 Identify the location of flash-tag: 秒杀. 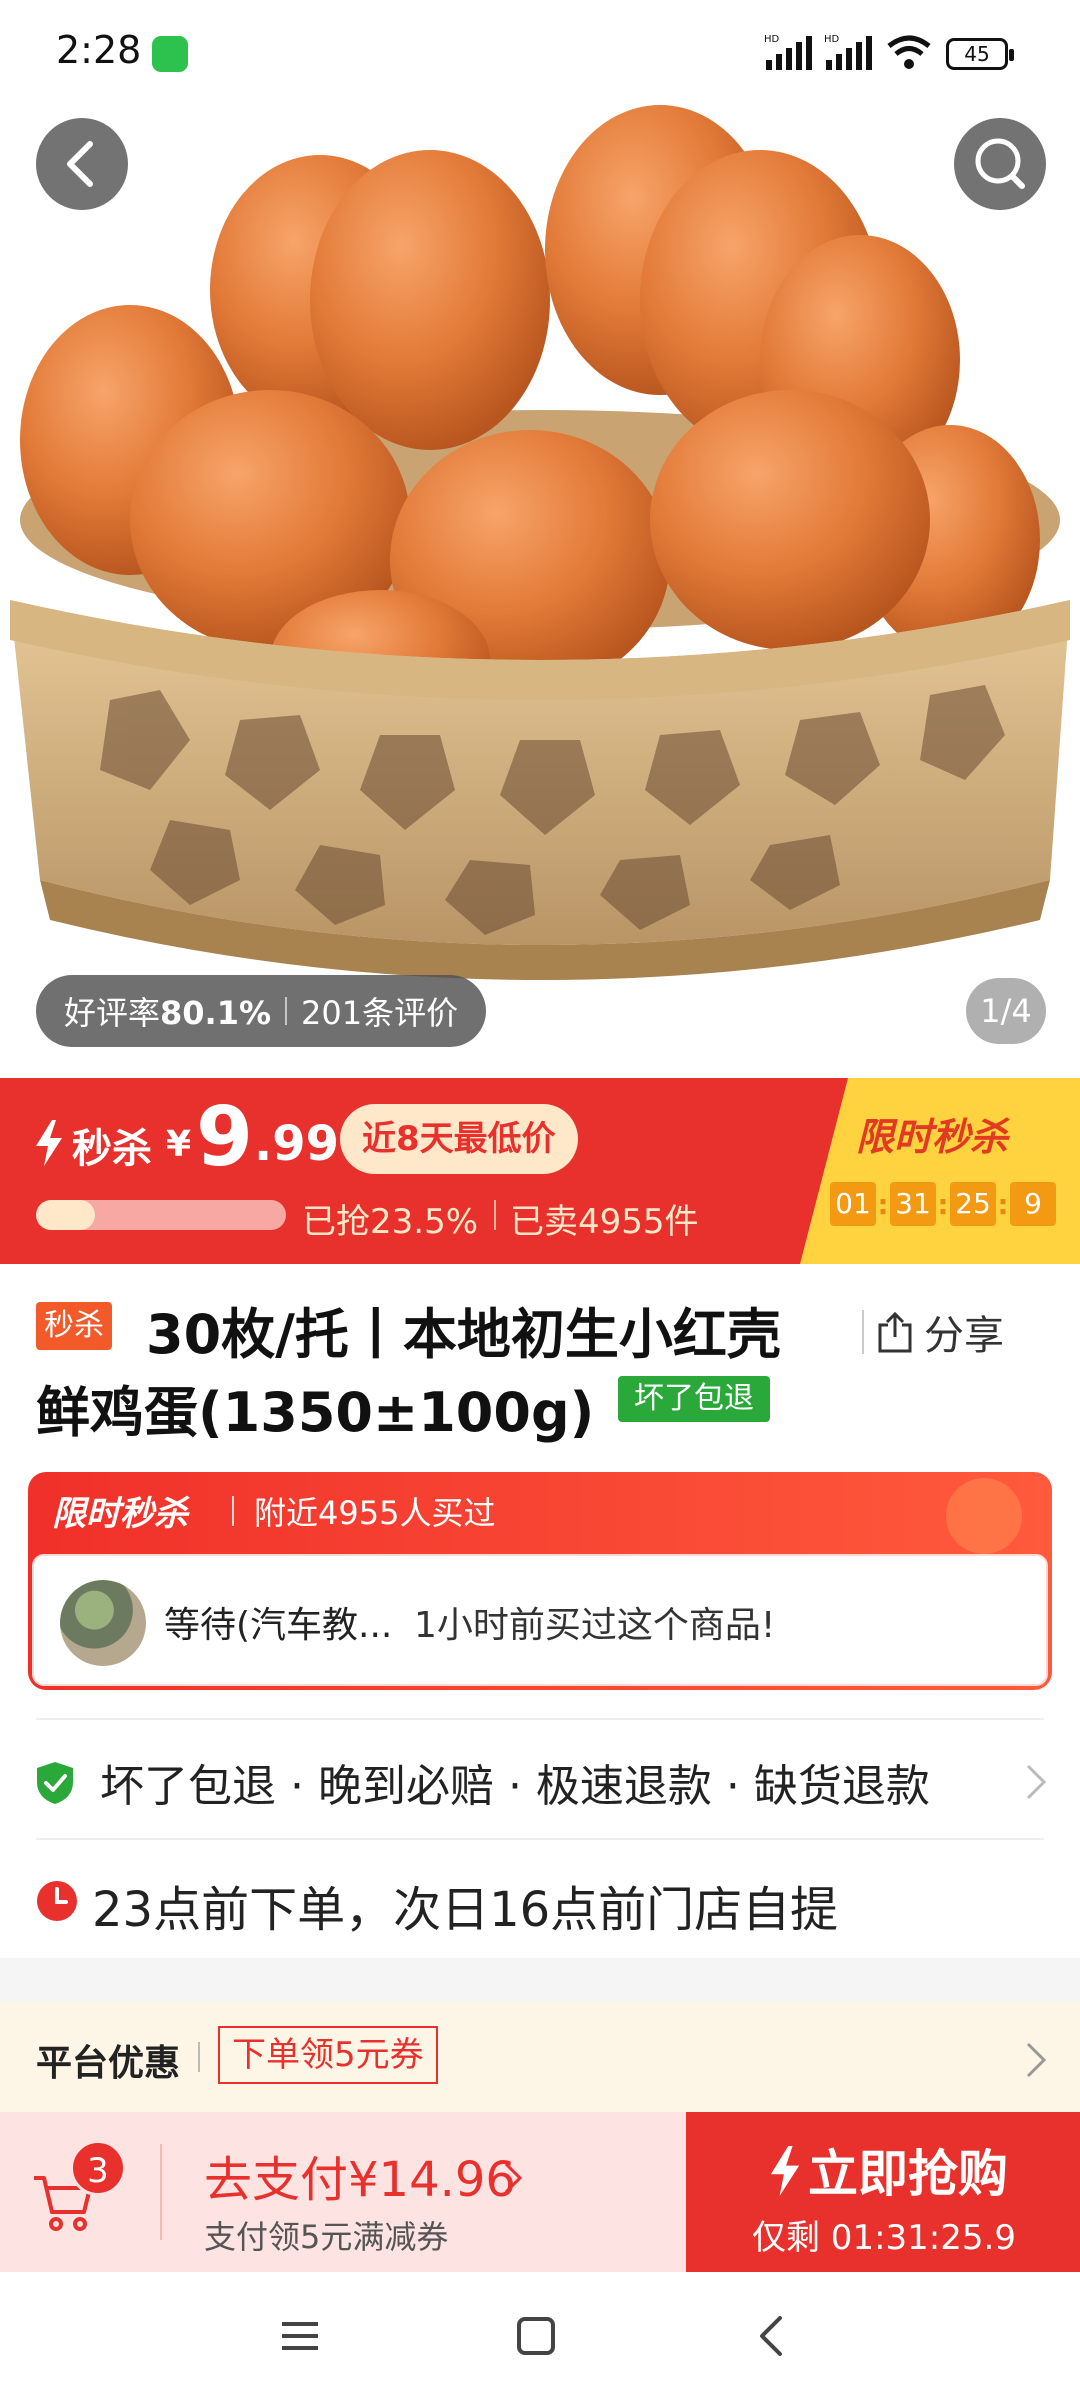
(74, 1326).